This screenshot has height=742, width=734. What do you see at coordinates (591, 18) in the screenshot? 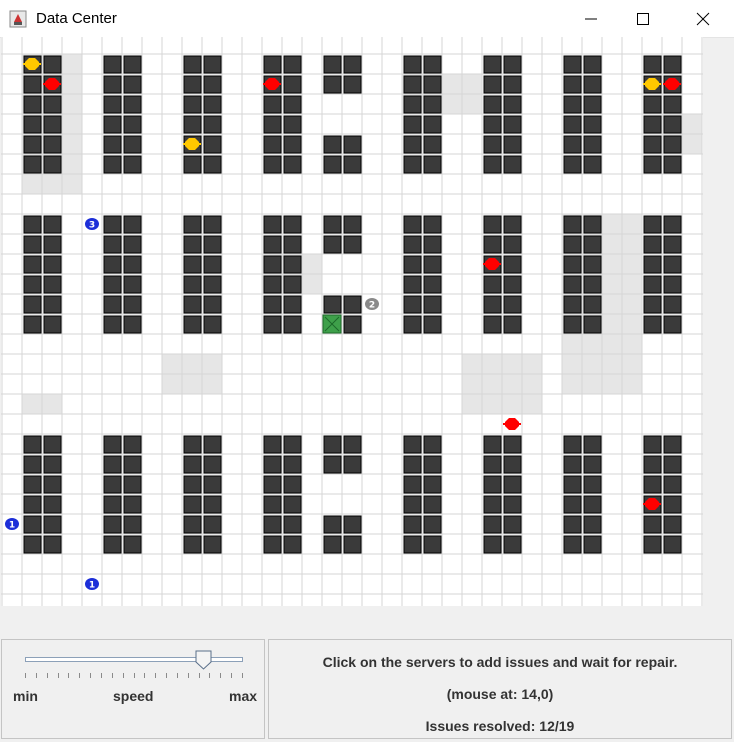
I see `minimize-button` at bounding box center [591, 18].